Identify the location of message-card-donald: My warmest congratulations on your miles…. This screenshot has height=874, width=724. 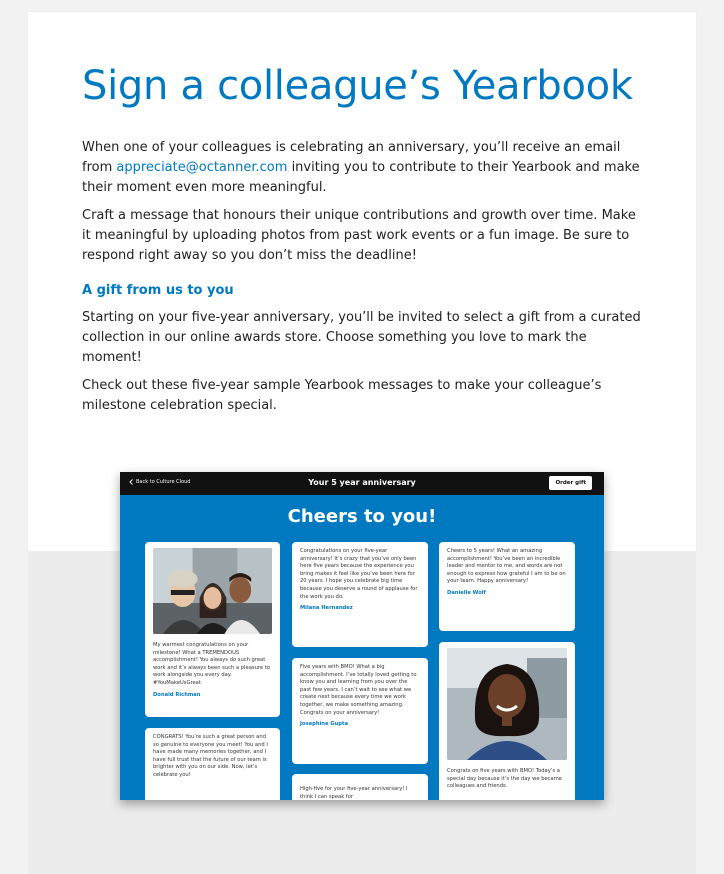
(212, 629).